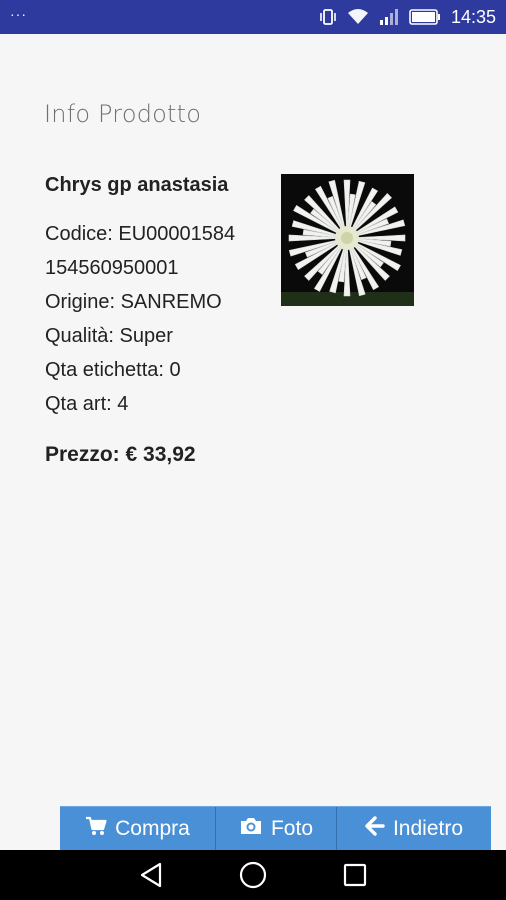  I want to click on arrow-left-icon, so click(375, 828).